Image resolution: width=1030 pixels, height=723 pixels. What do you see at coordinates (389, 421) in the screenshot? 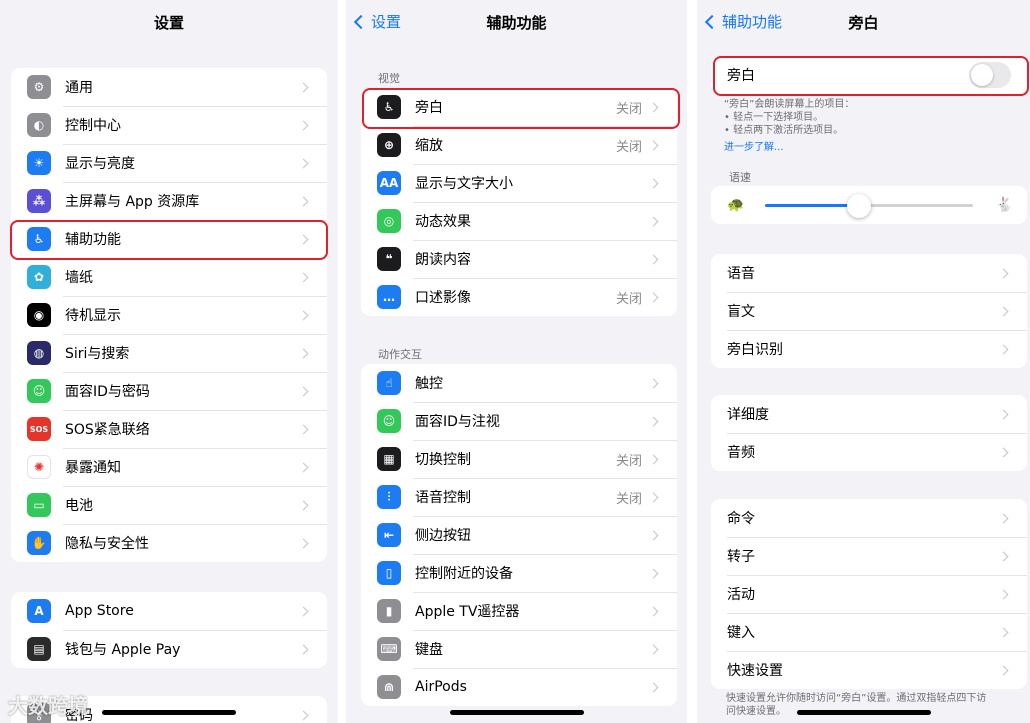
I see `face-id-attention-icon: ☺` at bounding box center [389, 421].